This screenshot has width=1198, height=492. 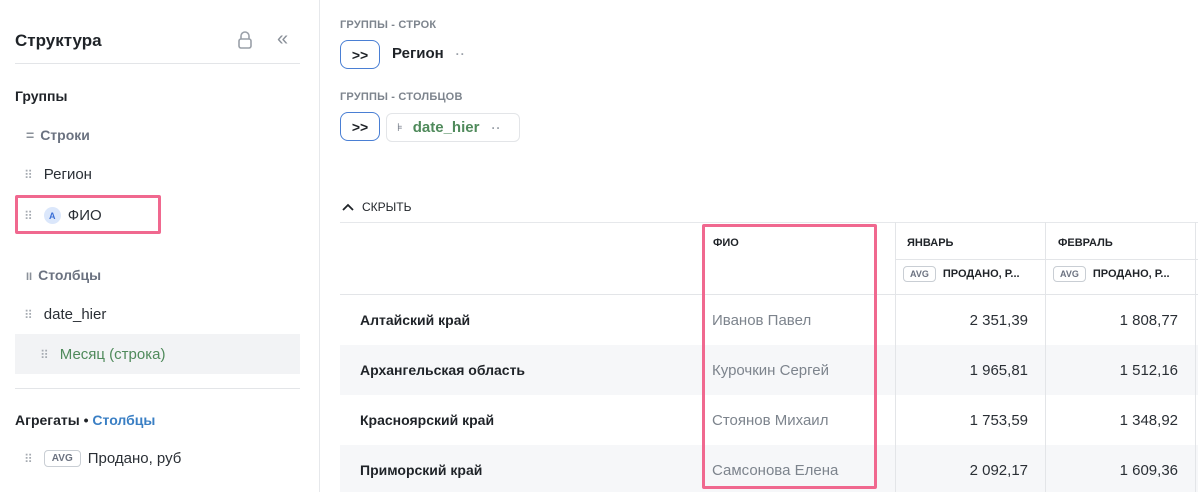 I want to click on columns-label: Столбцы, so click(x=70, y=275).